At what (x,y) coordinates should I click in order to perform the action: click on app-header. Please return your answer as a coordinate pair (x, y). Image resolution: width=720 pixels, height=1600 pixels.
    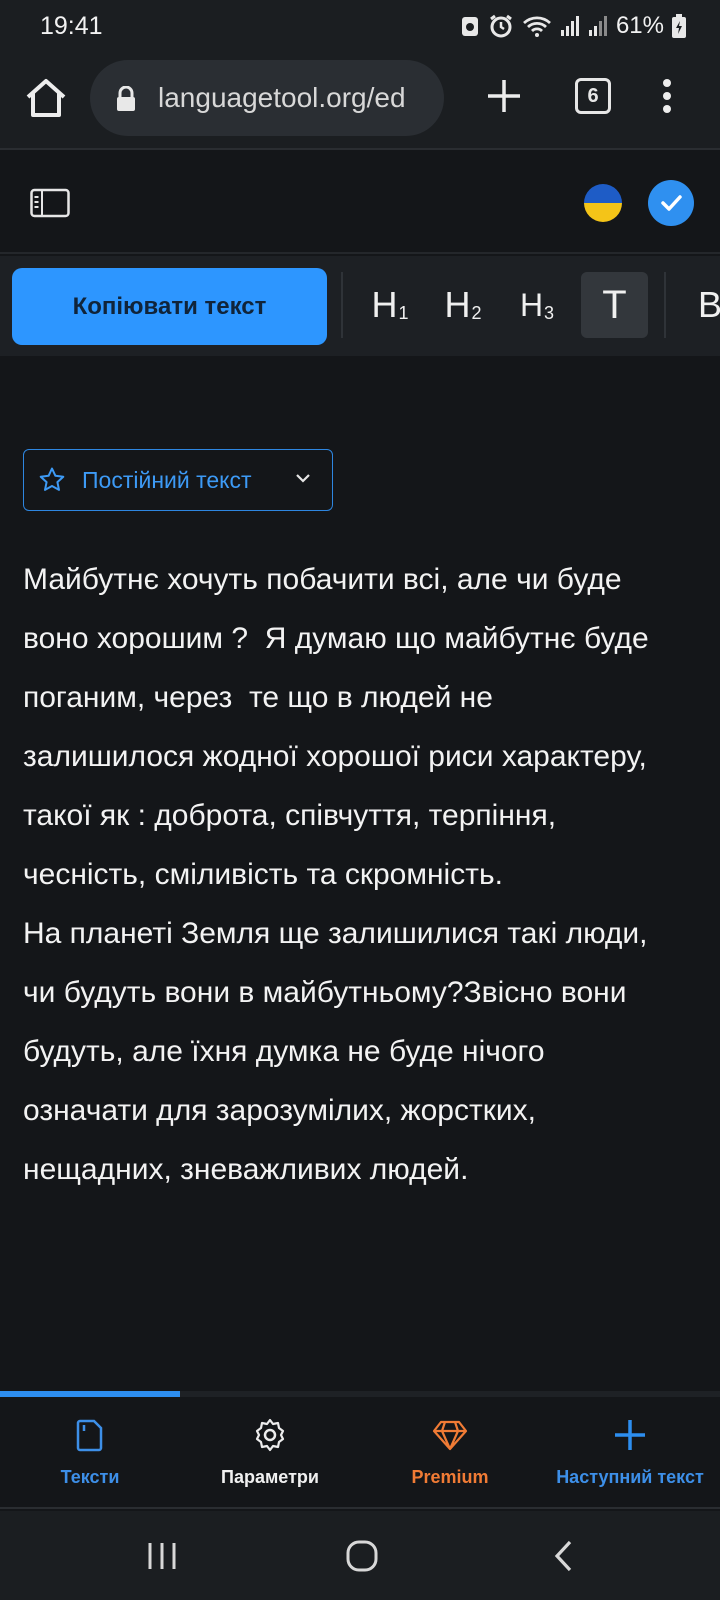
    Looking at the image, I should click on (360, 203).